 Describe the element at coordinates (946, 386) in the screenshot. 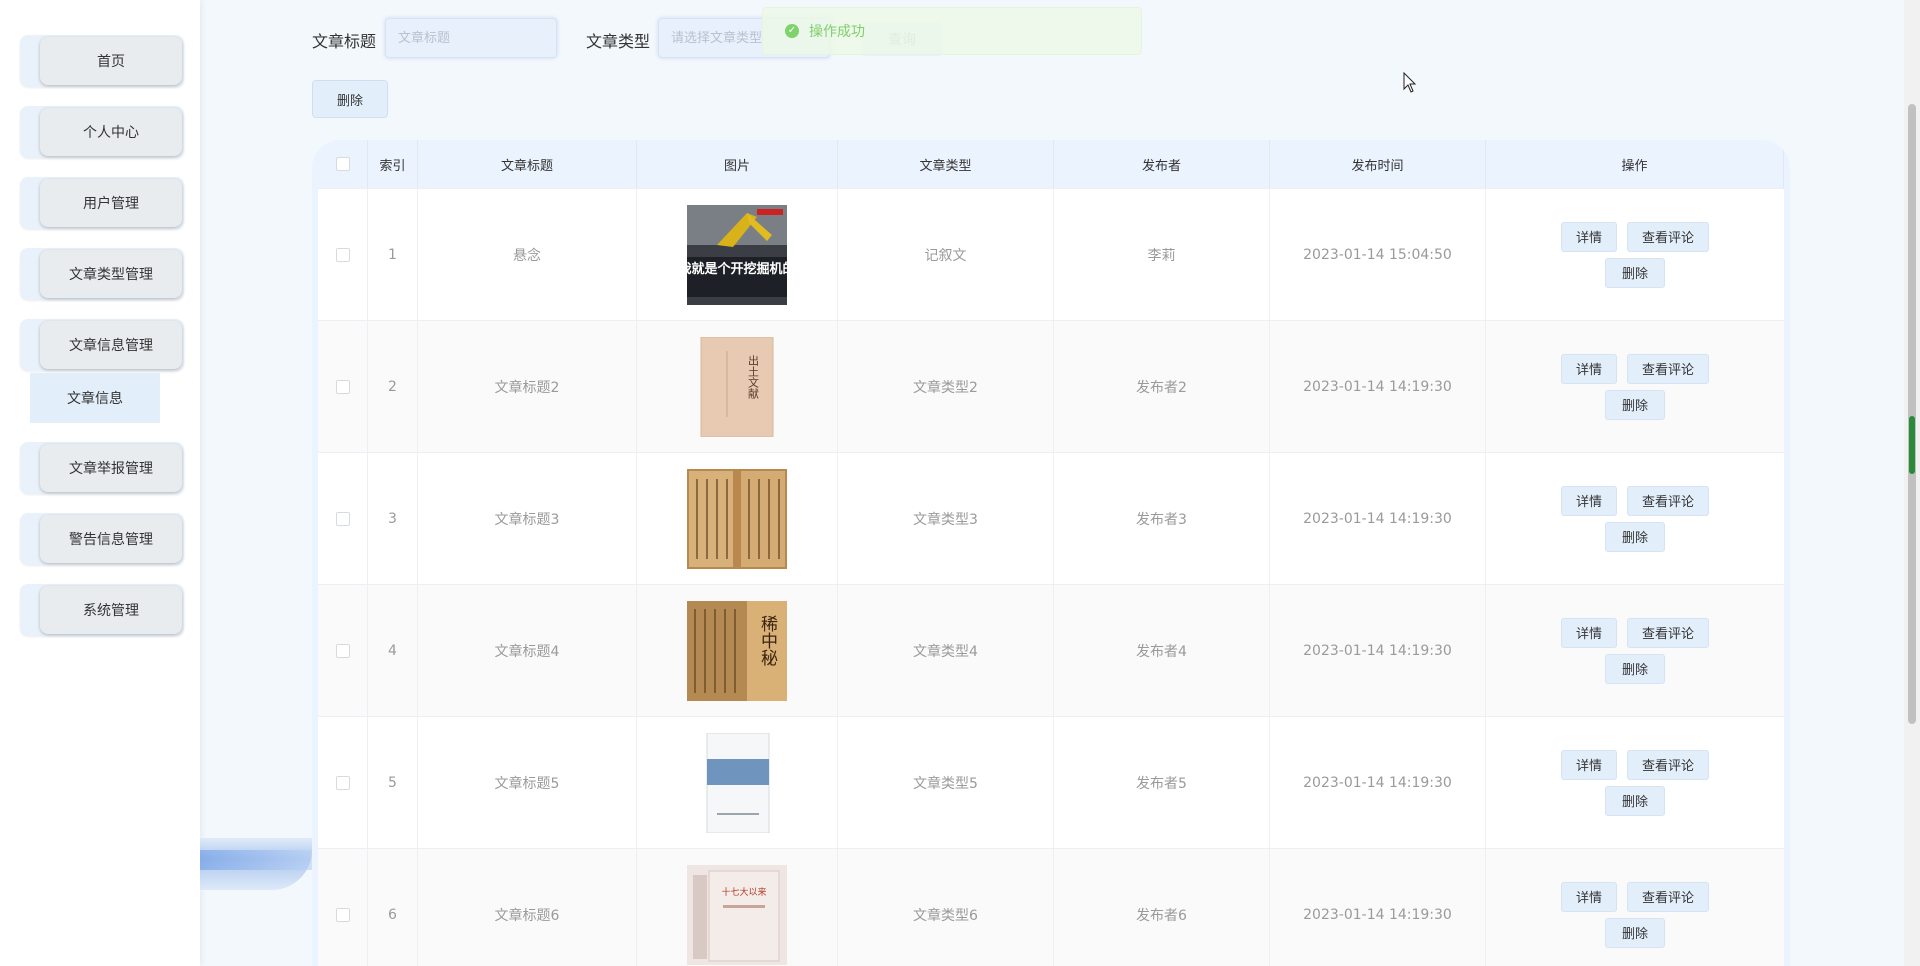

I see `row-type: 文章类型2` at that location.